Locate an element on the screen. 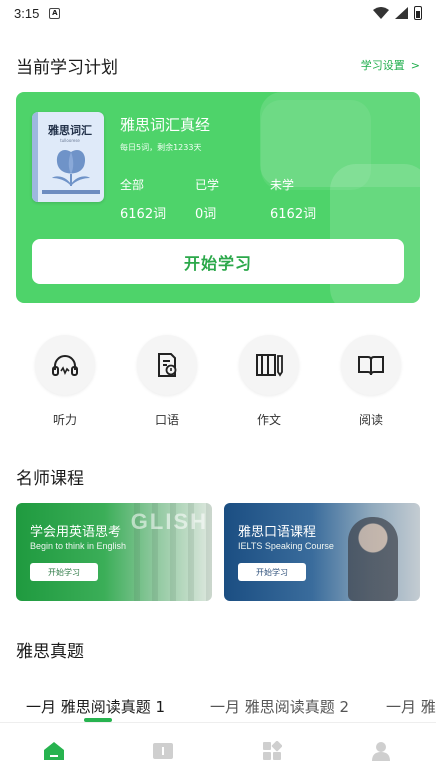 The width and height of the screenshot is (436, 776). notebook-pen-icon is located at coordinates (269, 365).